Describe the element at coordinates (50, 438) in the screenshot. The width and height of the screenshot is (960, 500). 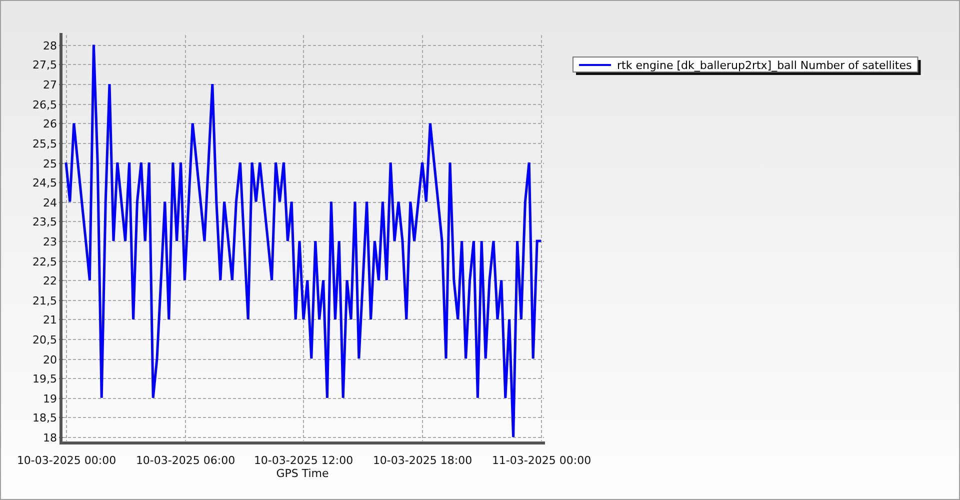
I see `y-tick-label: 18` at that location.